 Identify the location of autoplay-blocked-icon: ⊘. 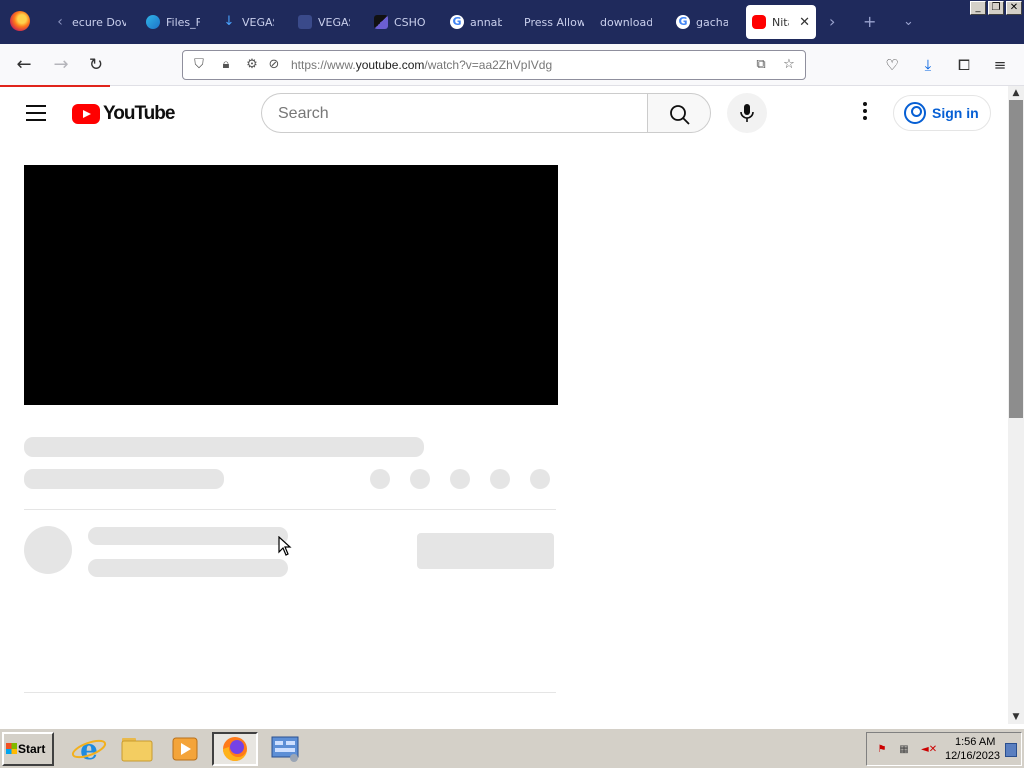
(274, 65).